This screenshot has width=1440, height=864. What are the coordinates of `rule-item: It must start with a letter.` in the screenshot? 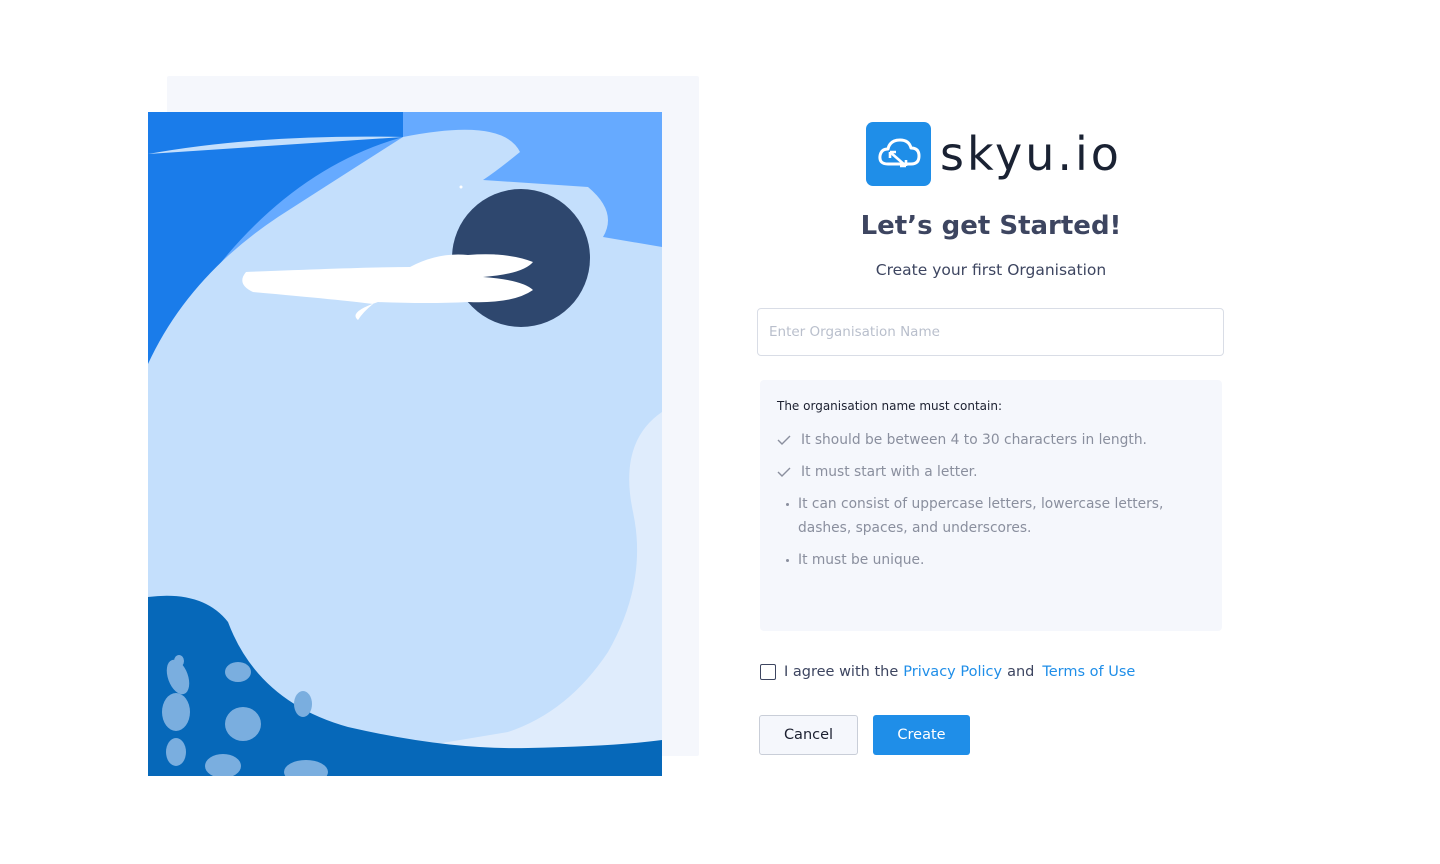 It's located at (991, 472).